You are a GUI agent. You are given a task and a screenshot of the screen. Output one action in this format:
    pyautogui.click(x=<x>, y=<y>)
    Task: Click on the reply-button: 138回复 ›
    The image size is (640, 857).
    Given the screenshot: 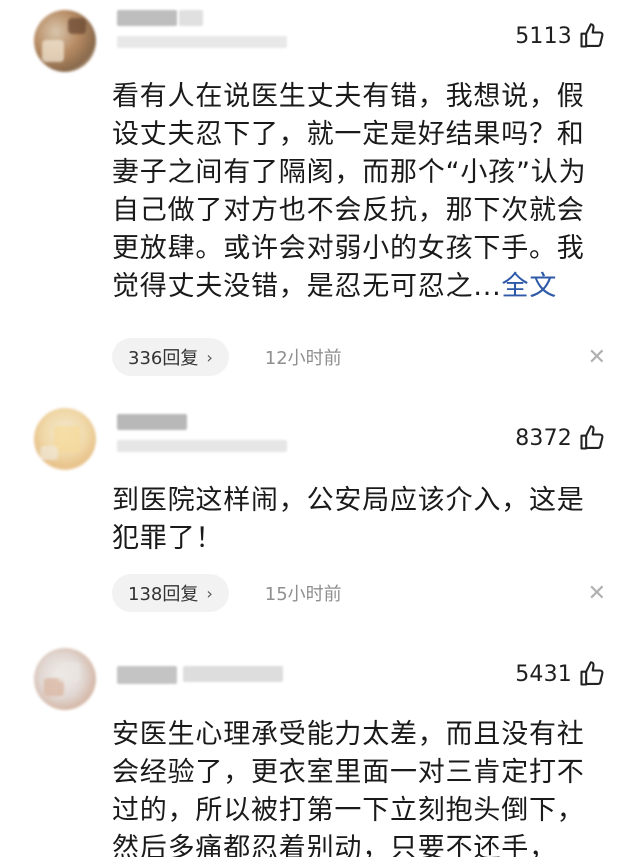 What is the action you would take?
    pyautogui.click(x=170, y=593)
    